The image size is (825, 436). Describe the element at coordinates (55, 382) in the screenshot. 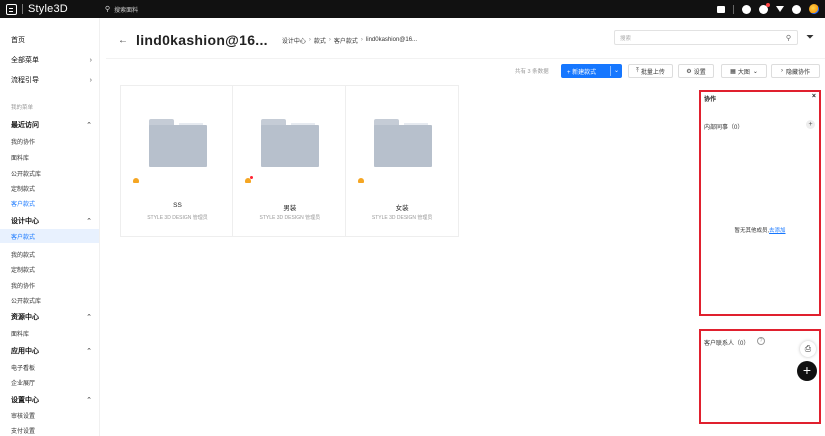

I see `sidebar-item: 企业展厅` at that location.